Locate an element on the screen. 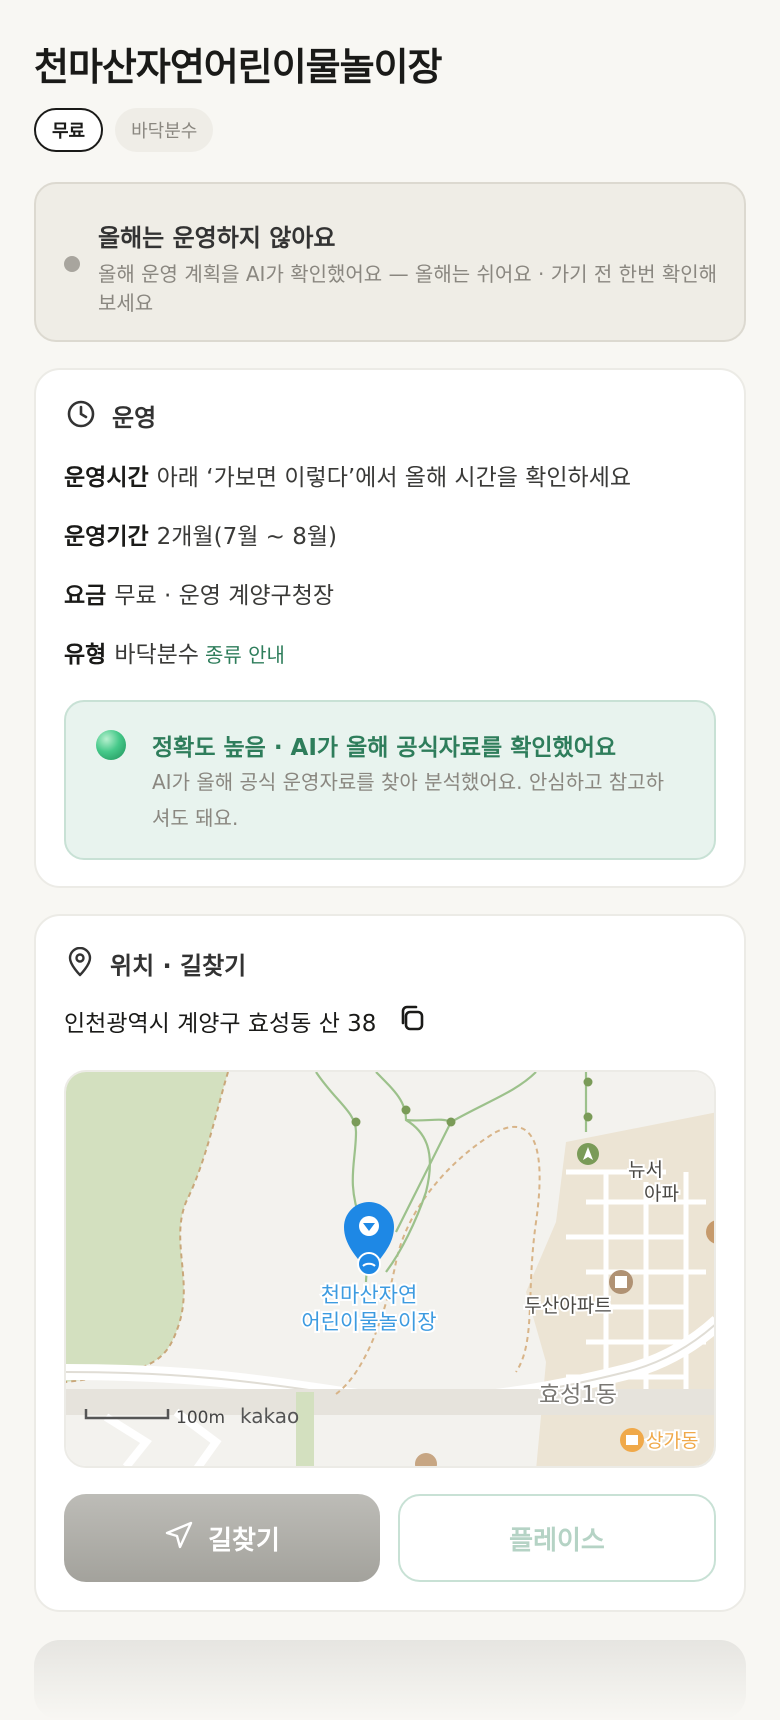  accuracy-indicator-icon is located at coordinates (111, 745).